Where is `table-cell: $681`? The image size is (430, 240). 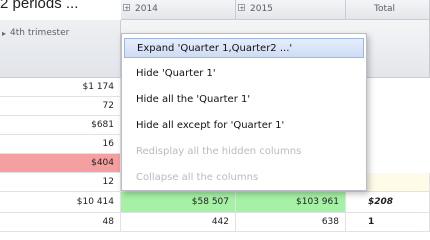 table-cell: $681 is located at coordinates (60, 125).